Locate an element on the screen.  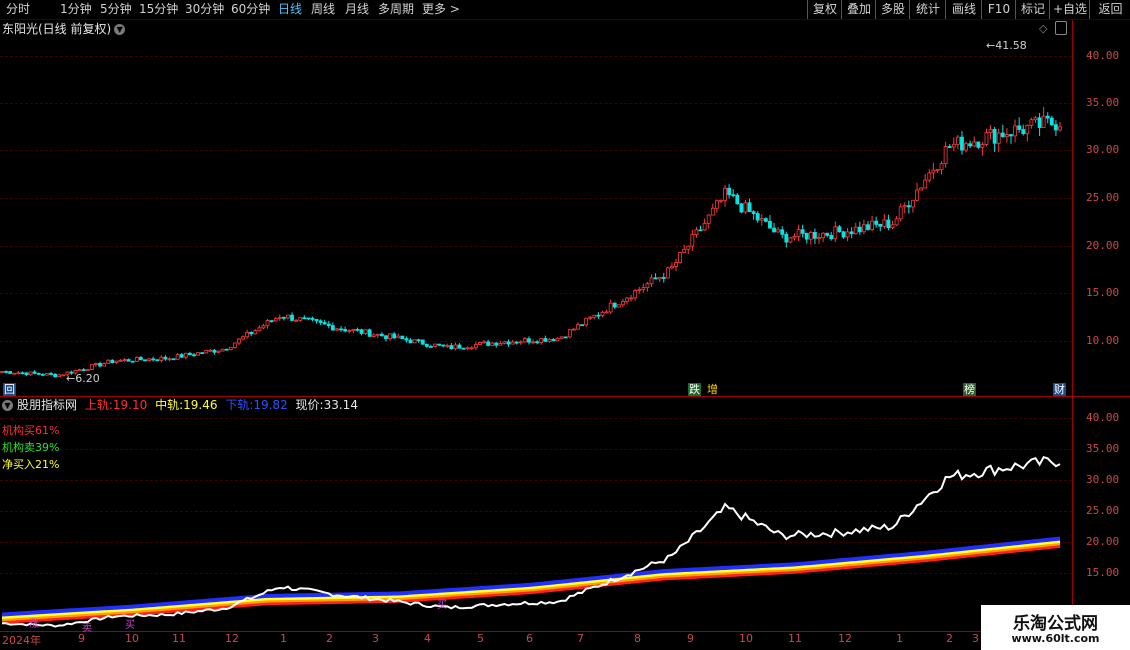
x-axis-label: 9 is located at coordinates (690, 638).